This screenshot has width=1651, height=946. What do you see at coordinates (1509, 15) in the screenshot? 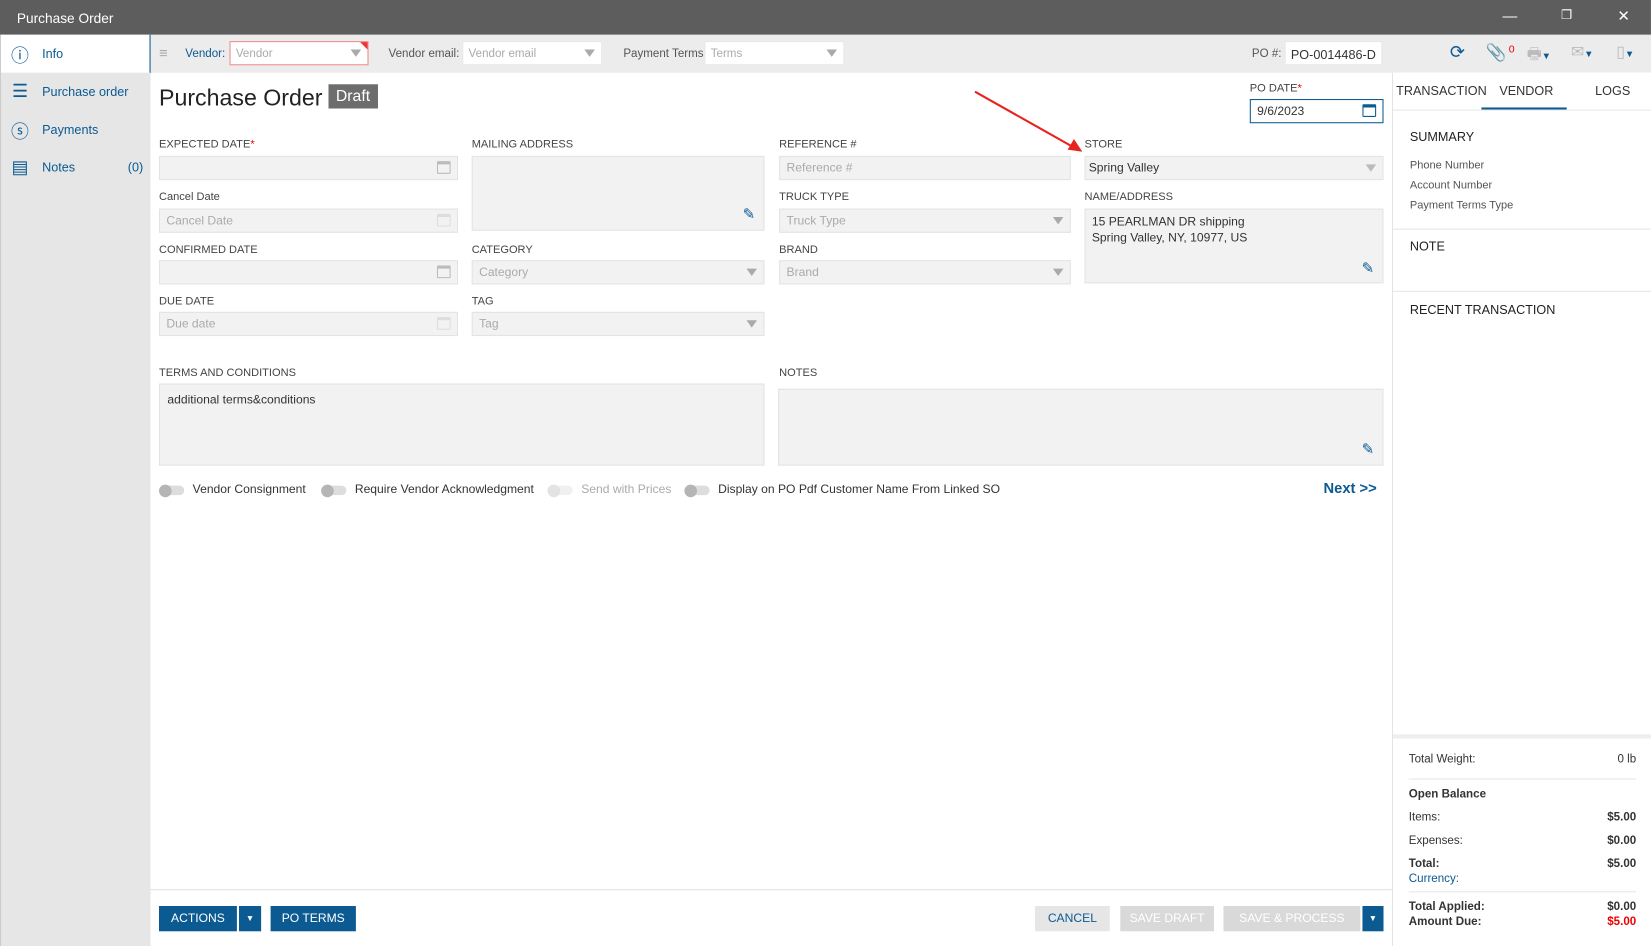
I see `minimize-button: —` at bounding box center [1509, 15].